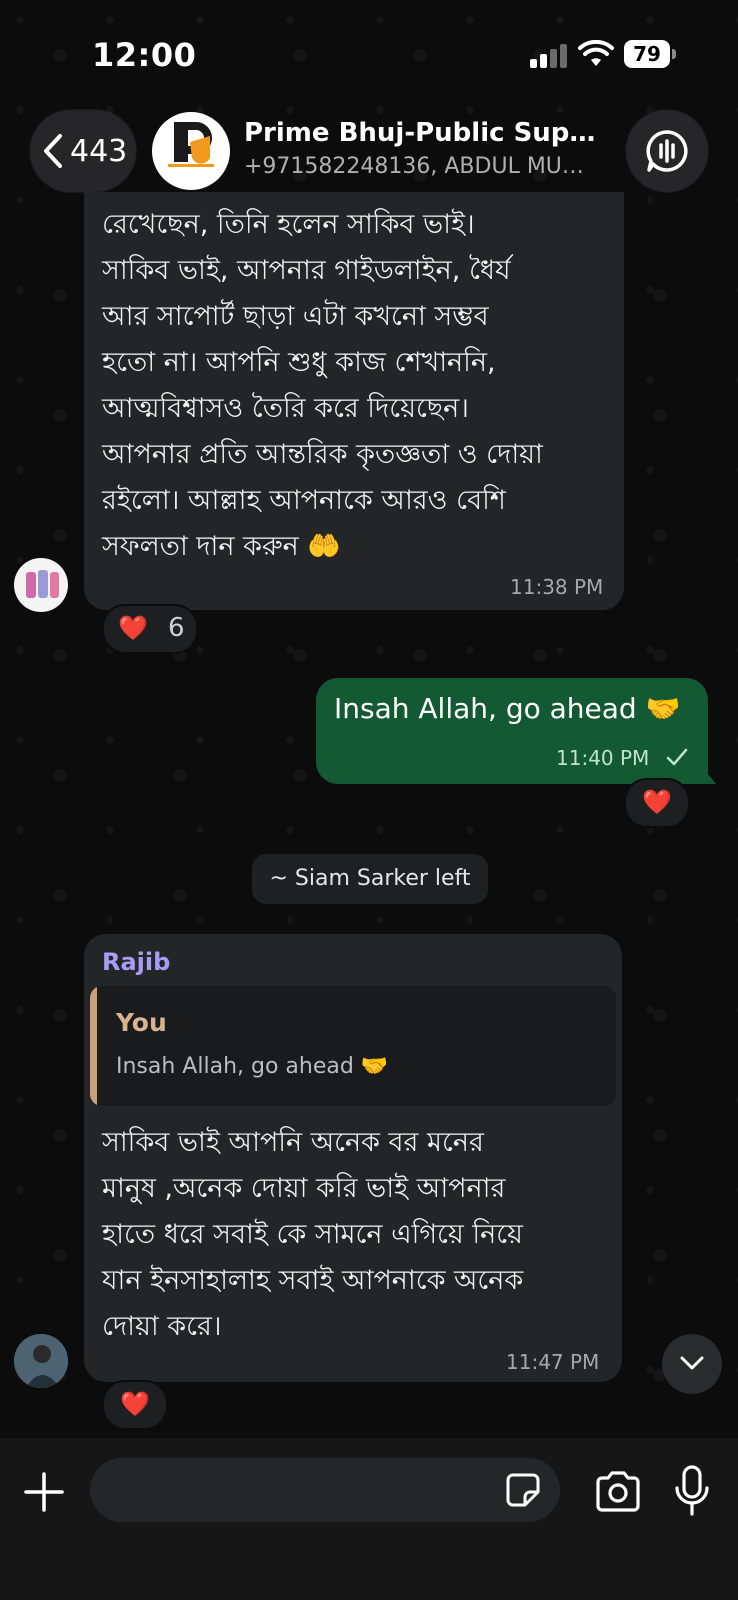  I want to click on product-bottles-avatar-icon, so click(42, 584).